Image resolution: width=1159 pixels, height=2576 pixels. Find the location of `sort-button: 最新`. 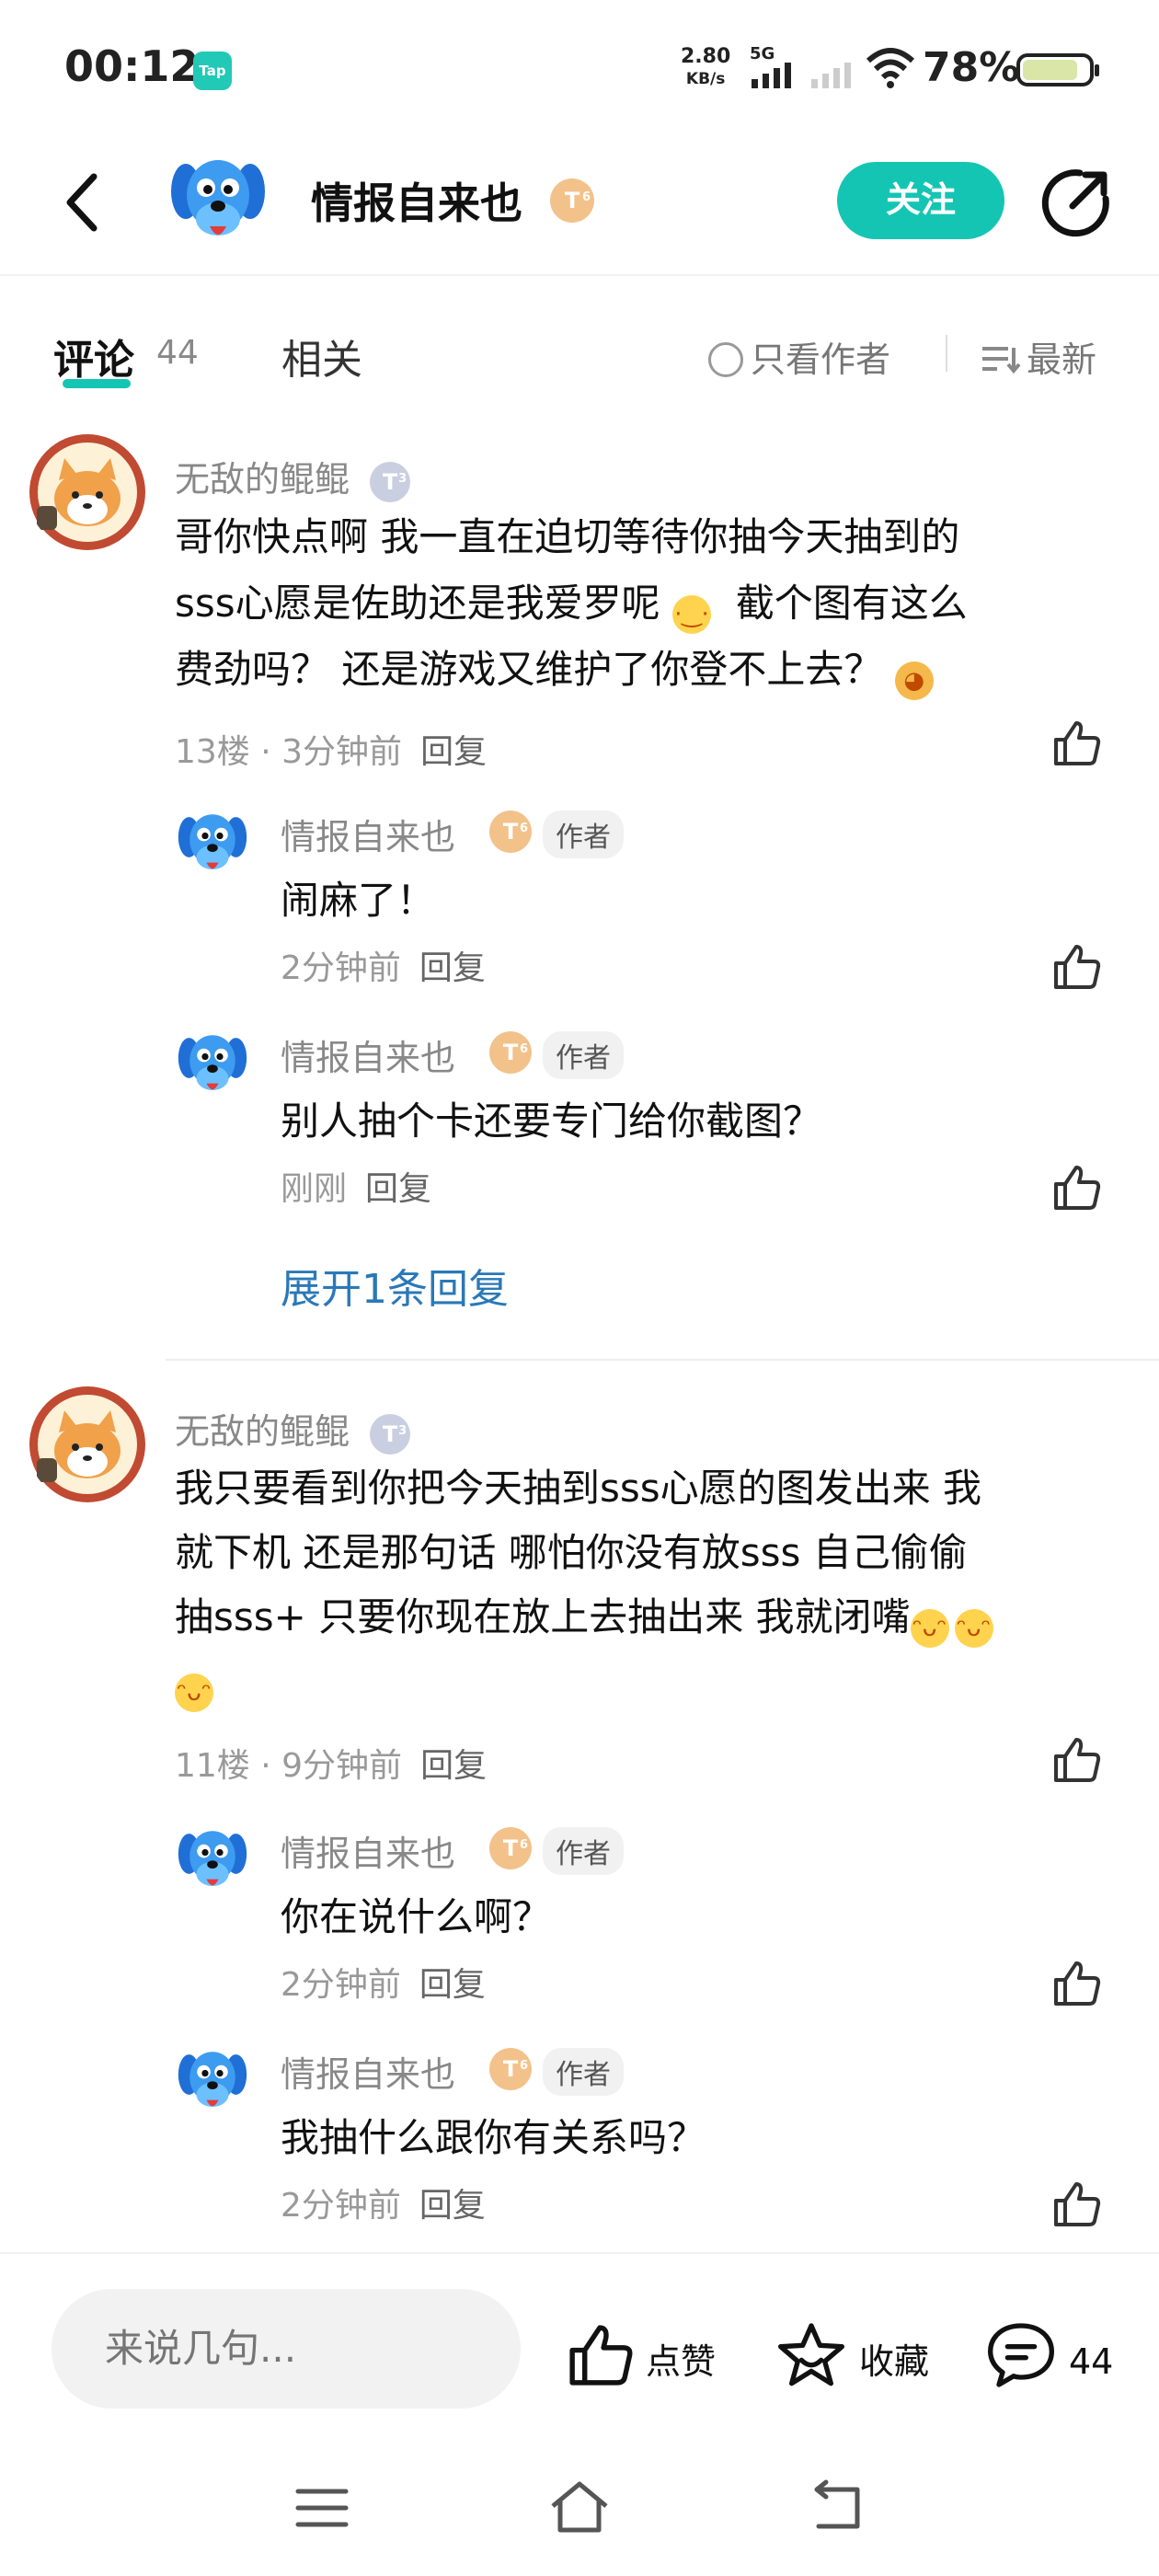

sort-button: 最新 is located at coordinates (1038, 356).